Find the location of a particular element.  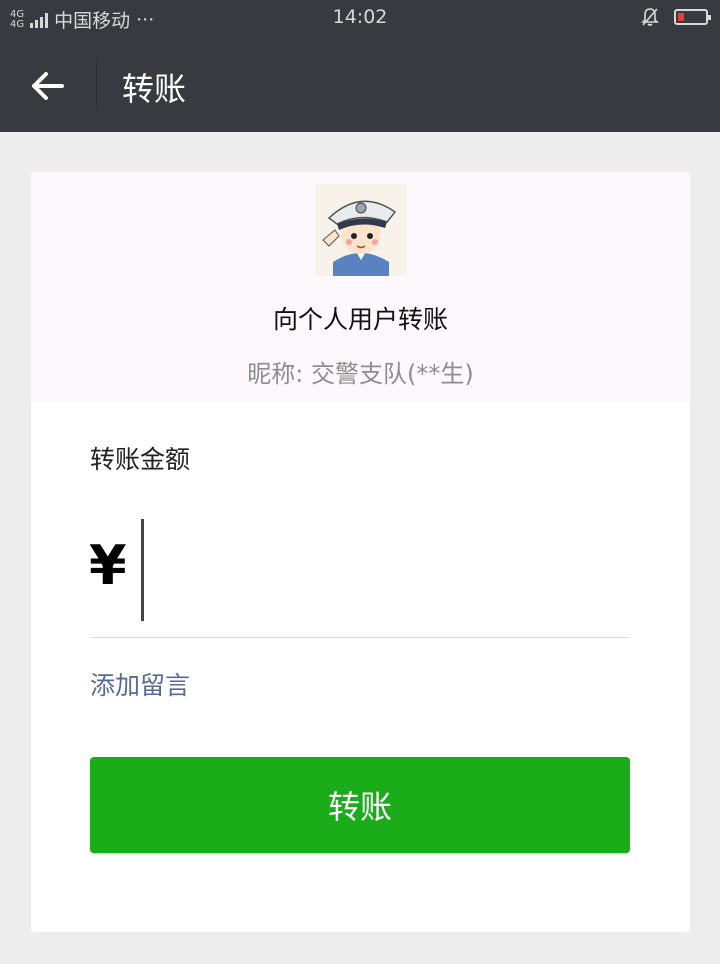

status-time: 14:02 is located at coordinates (360, 17).